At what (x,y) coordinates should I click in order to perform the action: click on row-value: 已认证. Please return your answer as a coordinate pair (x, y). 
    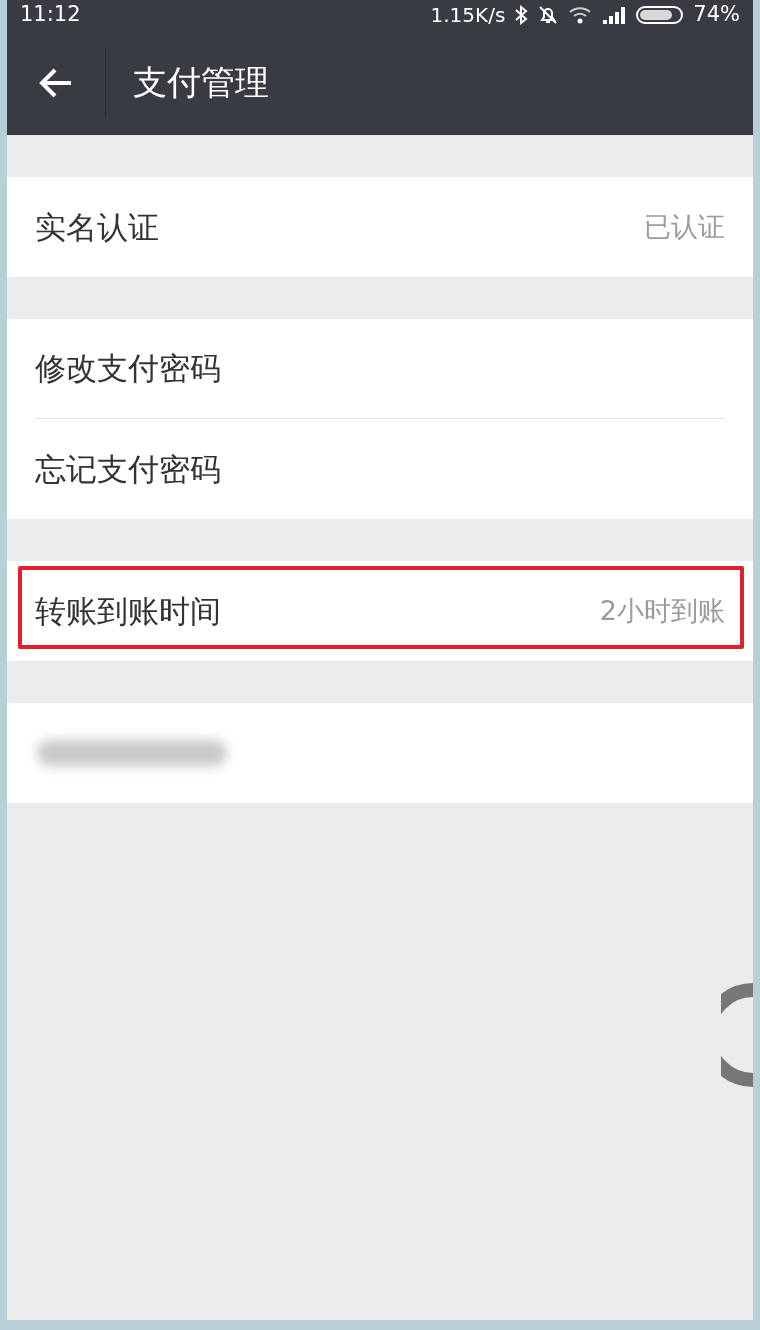
    Looking at the image, I should click on (684, 226).